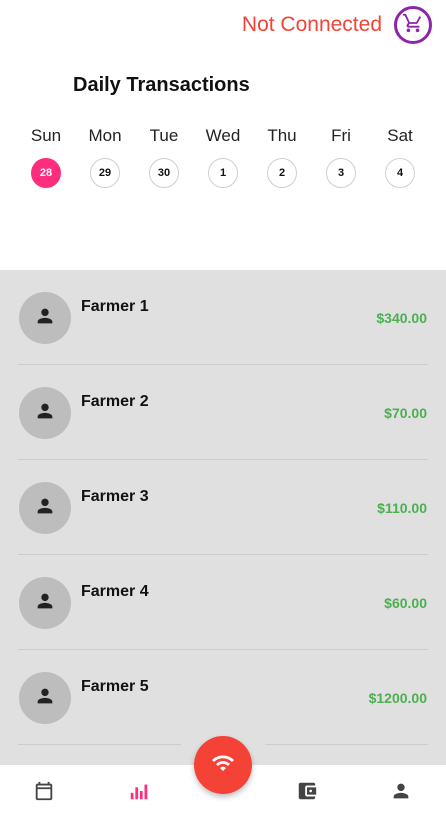 The height and width of the screenshot is (822, 446). Describe the element at coordinates (311, 24) in the screenshot. I see `connection-status: Not Connected` at that location.